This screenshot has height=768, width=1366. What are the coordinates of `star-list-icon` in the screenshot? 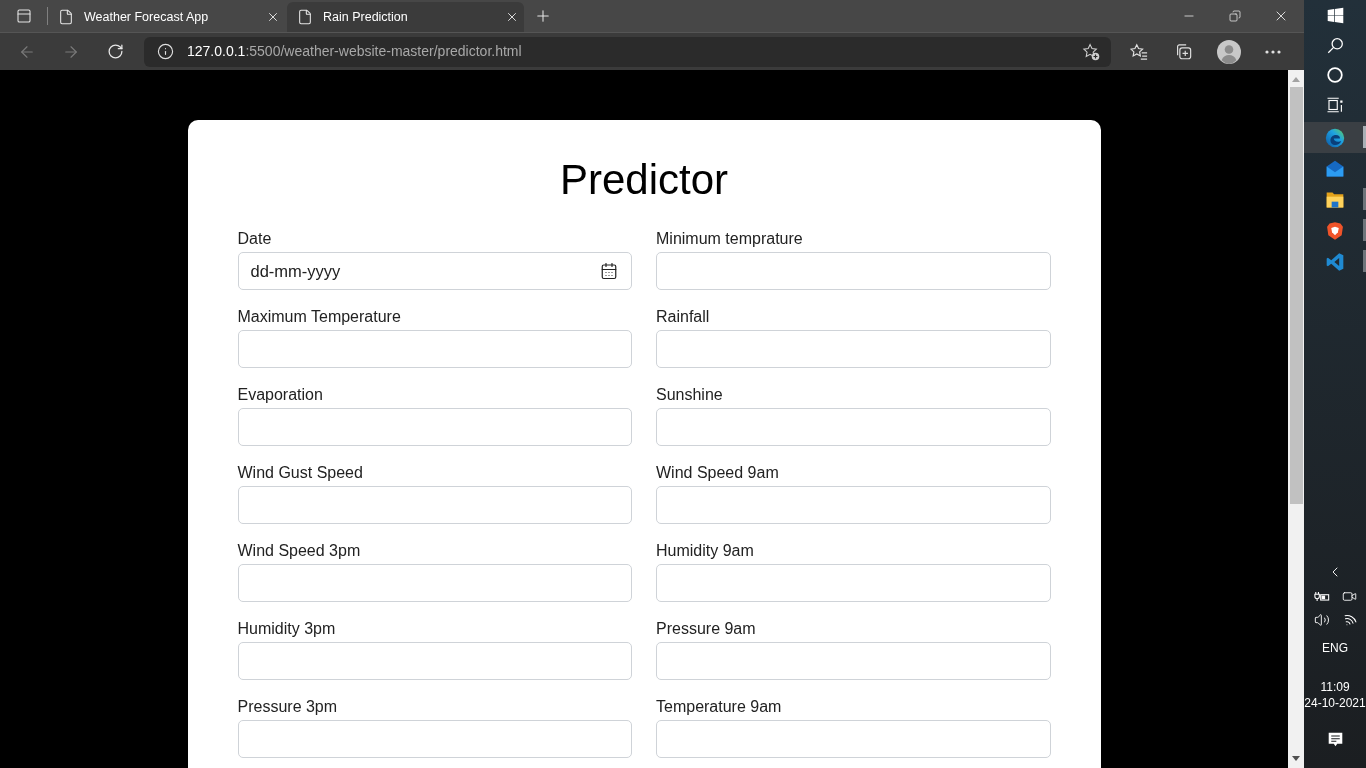 It's located at (1139, 51).